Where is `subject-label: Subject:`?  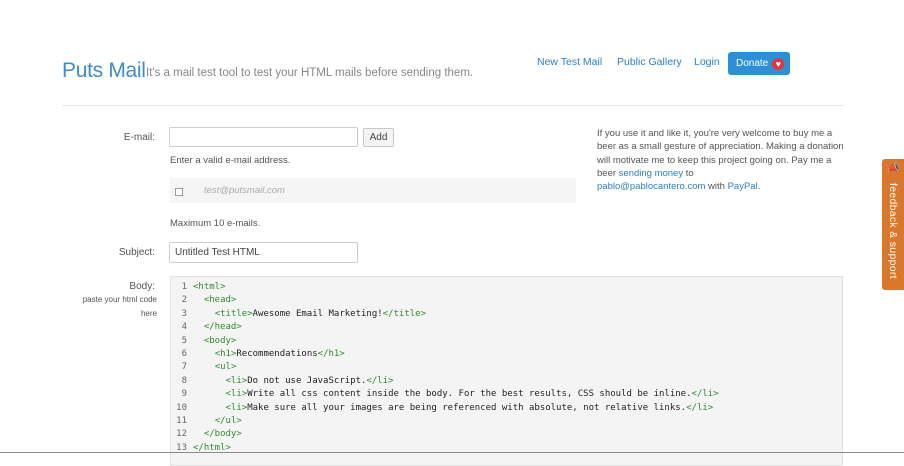 subject-label: Subject: is located at coordinates (136, 252).